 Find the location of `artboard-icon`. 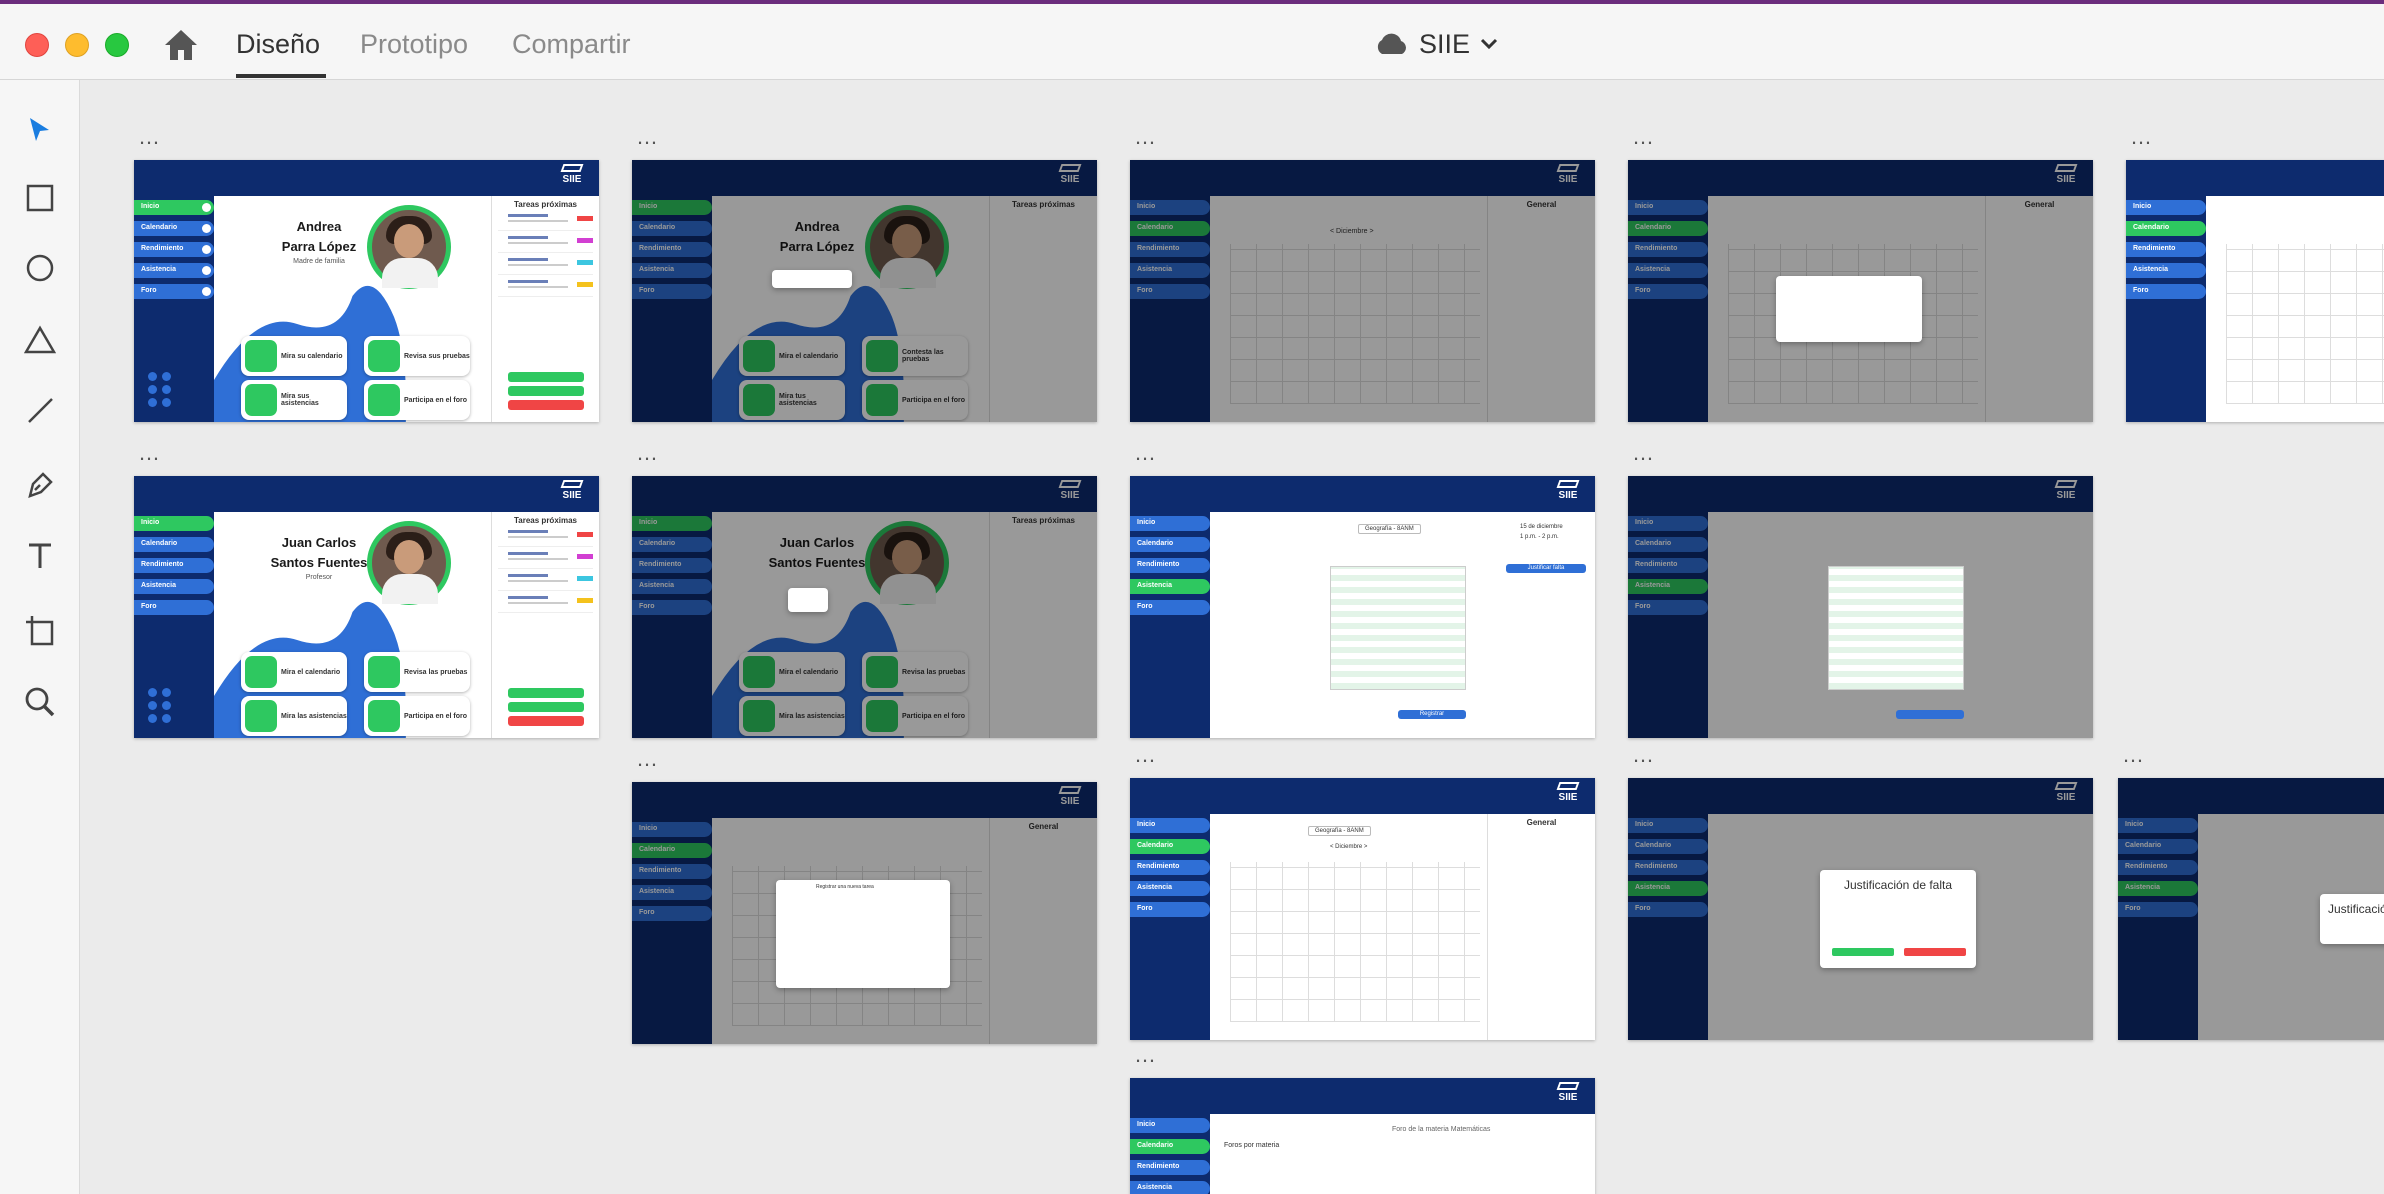

artboard-icon is located at coordinates (40, 630).